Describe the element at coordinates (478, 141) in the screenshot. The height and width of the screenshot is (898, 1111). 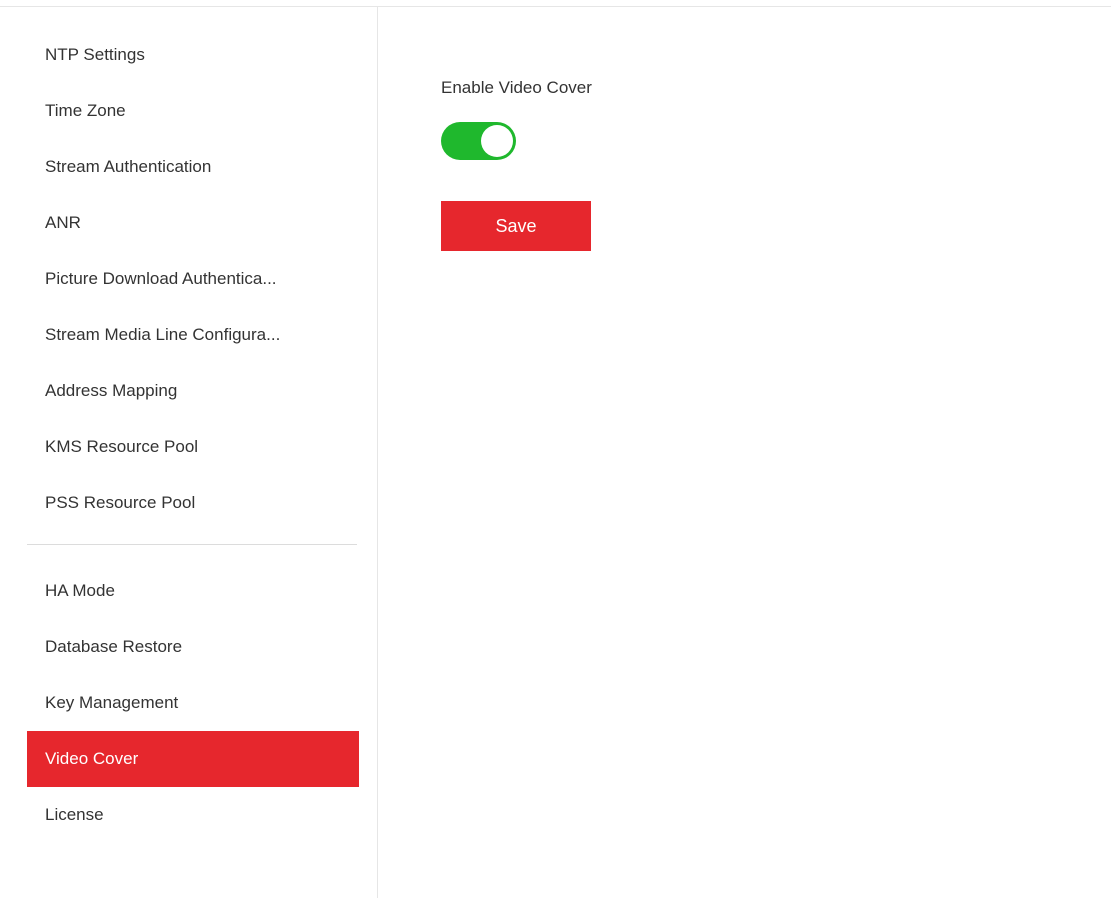
I see `enable-video-cover-toggle` at that location.